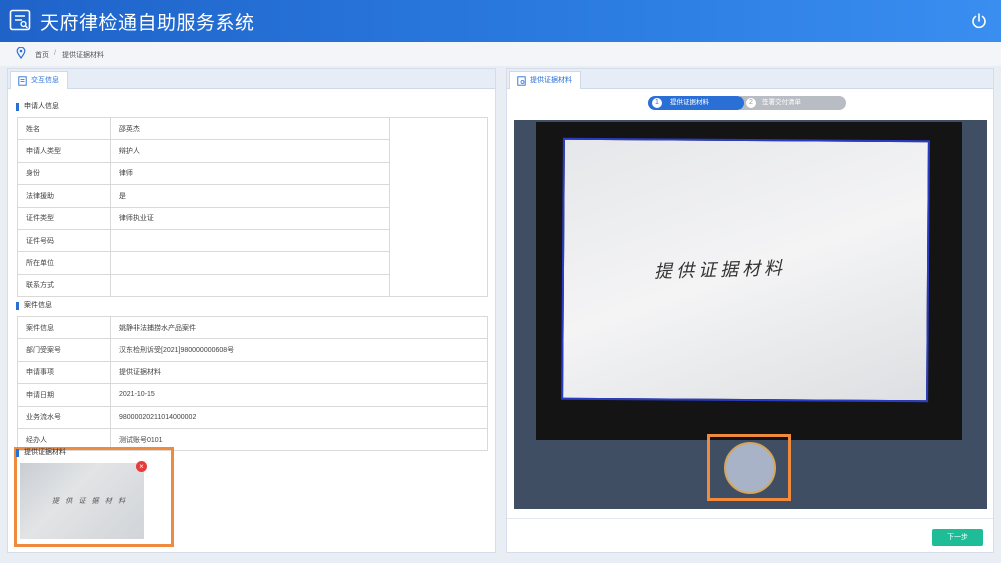 This screenshot has width=1001, height=563. What do you see at coordinates (750, 79) in the screenshot?
I see `right-tab-bar: 提供证据材料` at bounding box center [750, 79].